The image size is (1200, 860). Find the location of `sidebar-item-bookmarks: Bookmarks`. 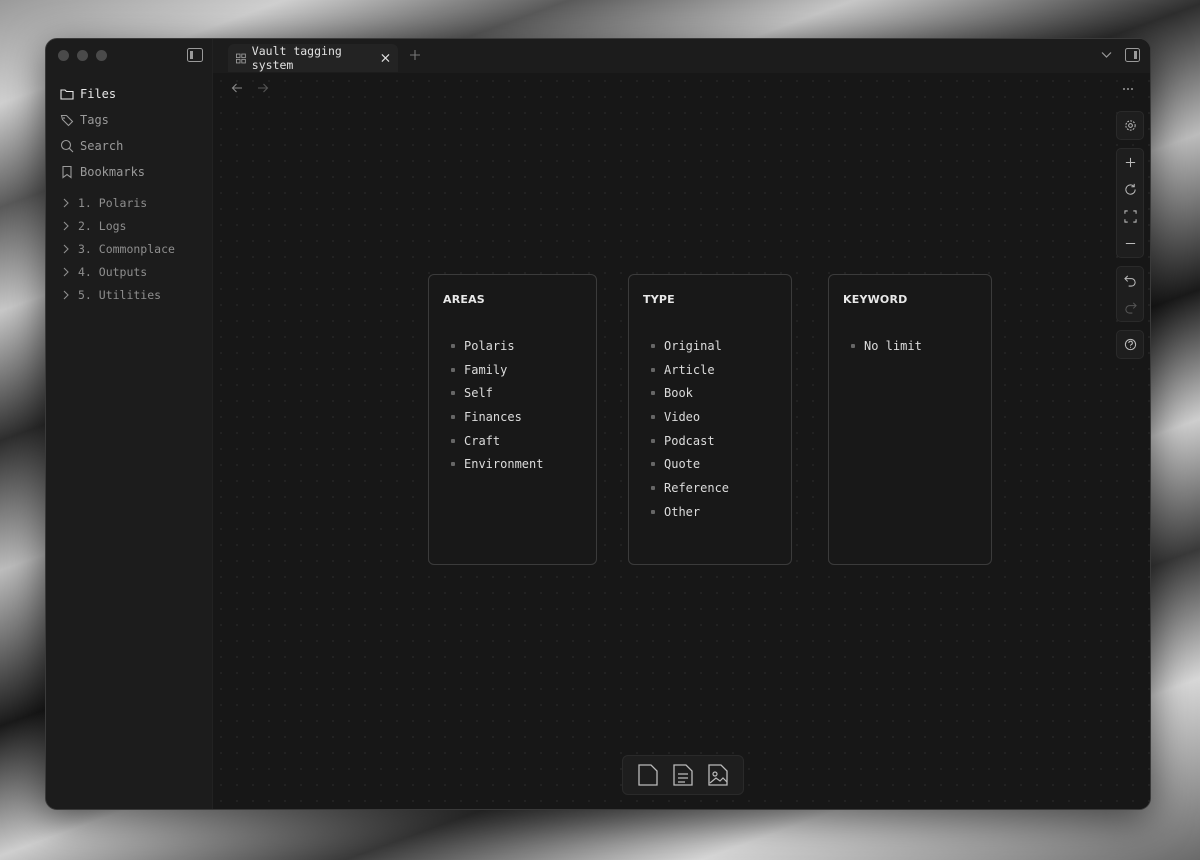

sidebar-item-bookmarks: Bookmarks is located at coordinates (129, 172).